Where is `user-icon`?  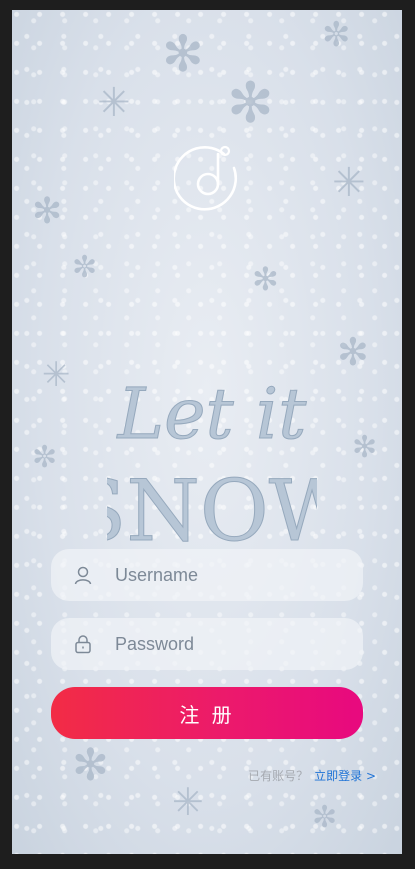 user-icon is located at coordinates (83, 575).